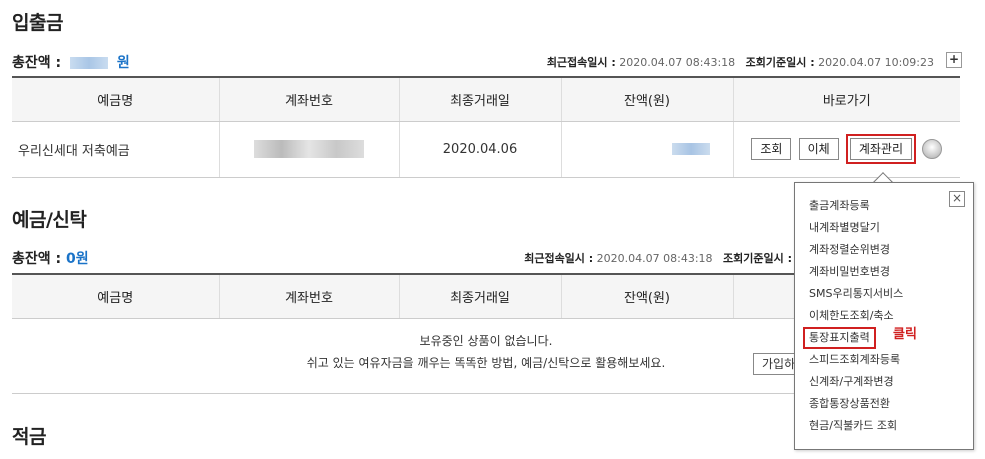 This screenshot has width=985, height=459. I want to click on menu-item-speed-inquiry: 스피드조회계좌등록, so click(856, 360).